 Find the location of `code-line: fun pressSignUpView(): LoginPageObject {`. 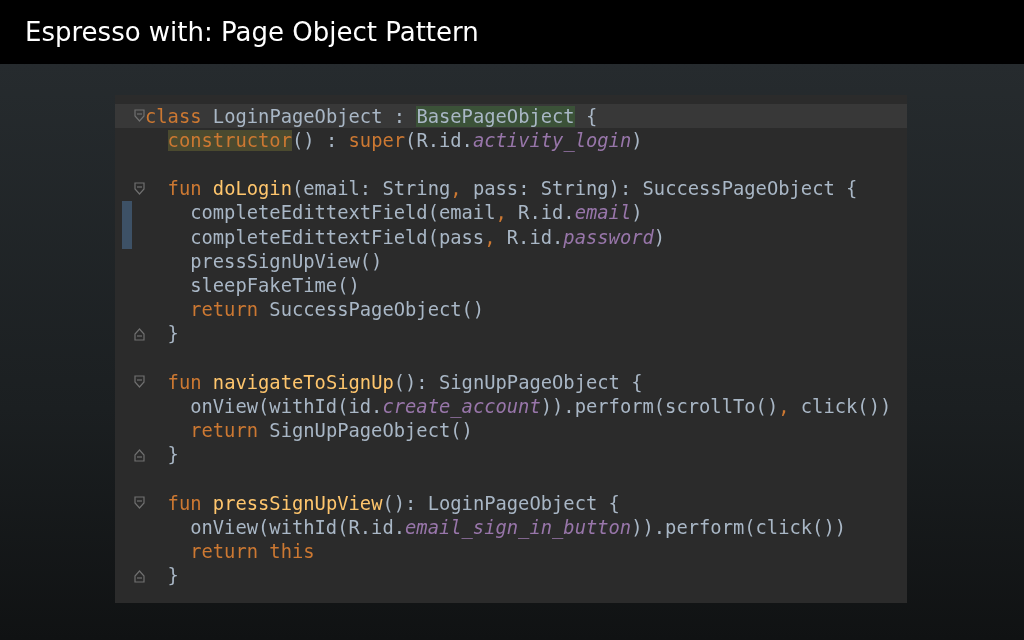

code-line: fun pressSignUpView(): LoginPageObject { is located at coordinates (393, 503).